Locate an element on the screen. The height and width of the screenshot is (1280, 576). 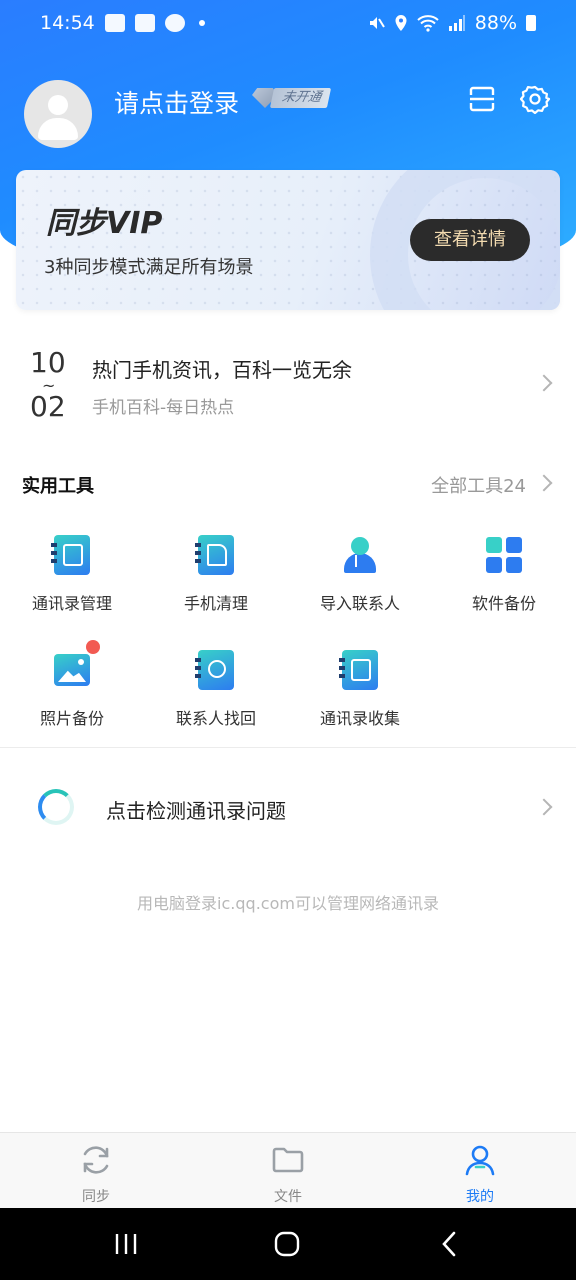
vip-title: 同步VIP is located at coordinates (104, 223).